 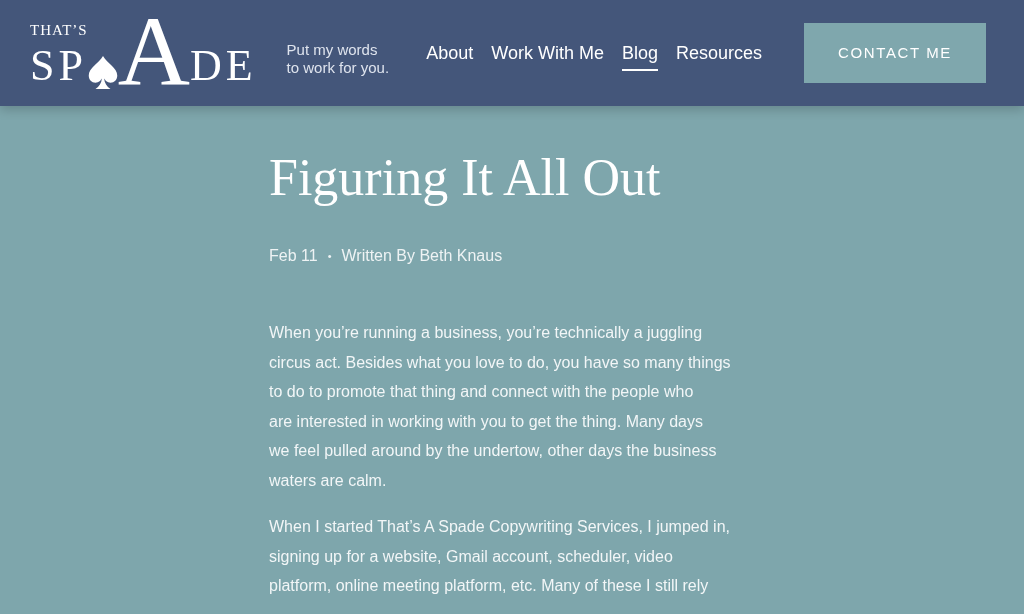 I want to click on body-paragraph: When you’re running a business, you’re technically a juggling circus act. Besides what you love to do, you have so many things to do to promote that thing and connect with the people who are interested in working with you to get the thing. Many days we feel pulled around by the undertow, other days the business waters are calm., so click(x=500, y=407).